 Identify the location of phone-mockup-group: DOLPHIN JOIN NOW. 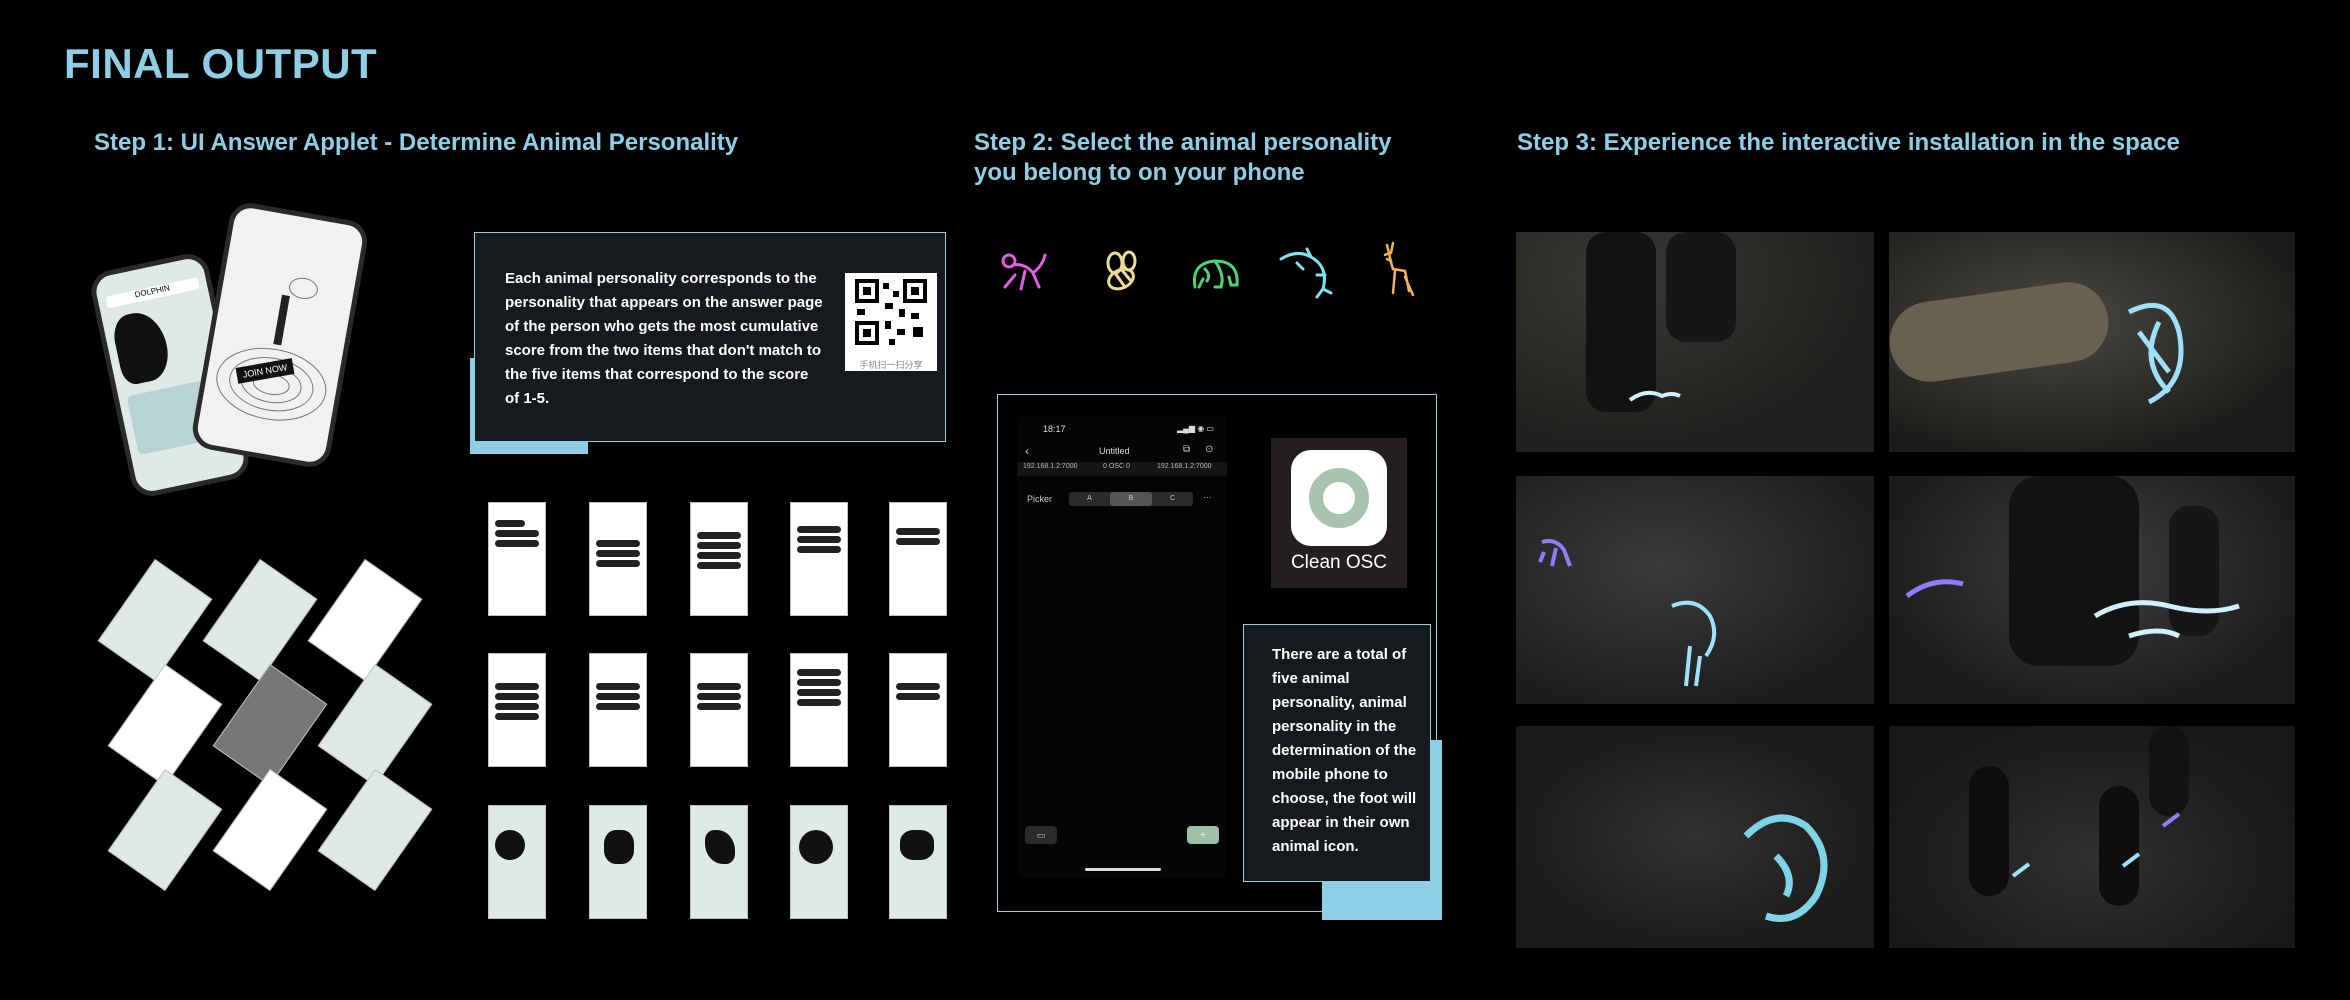
(233, 364).